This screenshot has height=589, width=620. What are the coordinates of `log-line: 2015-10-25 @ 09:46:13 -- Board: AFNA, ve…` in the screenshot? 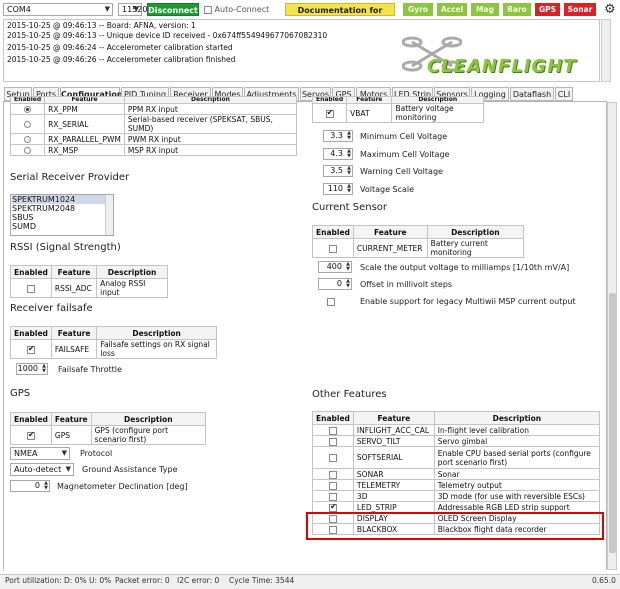 It's located at (101, 25).